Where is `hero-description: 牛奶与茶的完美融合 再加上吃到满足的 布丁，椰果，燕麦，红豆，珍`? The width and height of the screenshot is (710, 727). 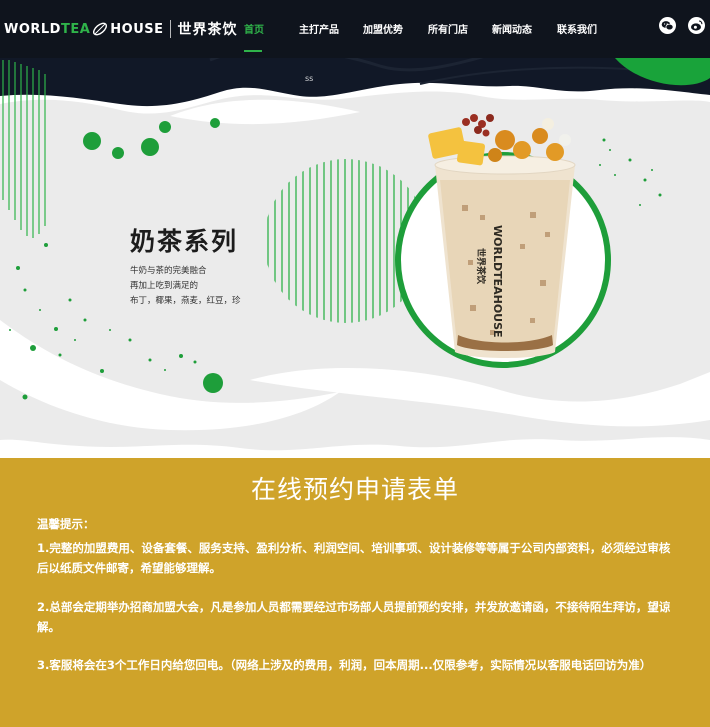 hero-description: 牛奶与茶的完美融合 再加上吃到满足的 布丁，椰果，燕麦，红豆，珍 is located at coordinates (185, 286).